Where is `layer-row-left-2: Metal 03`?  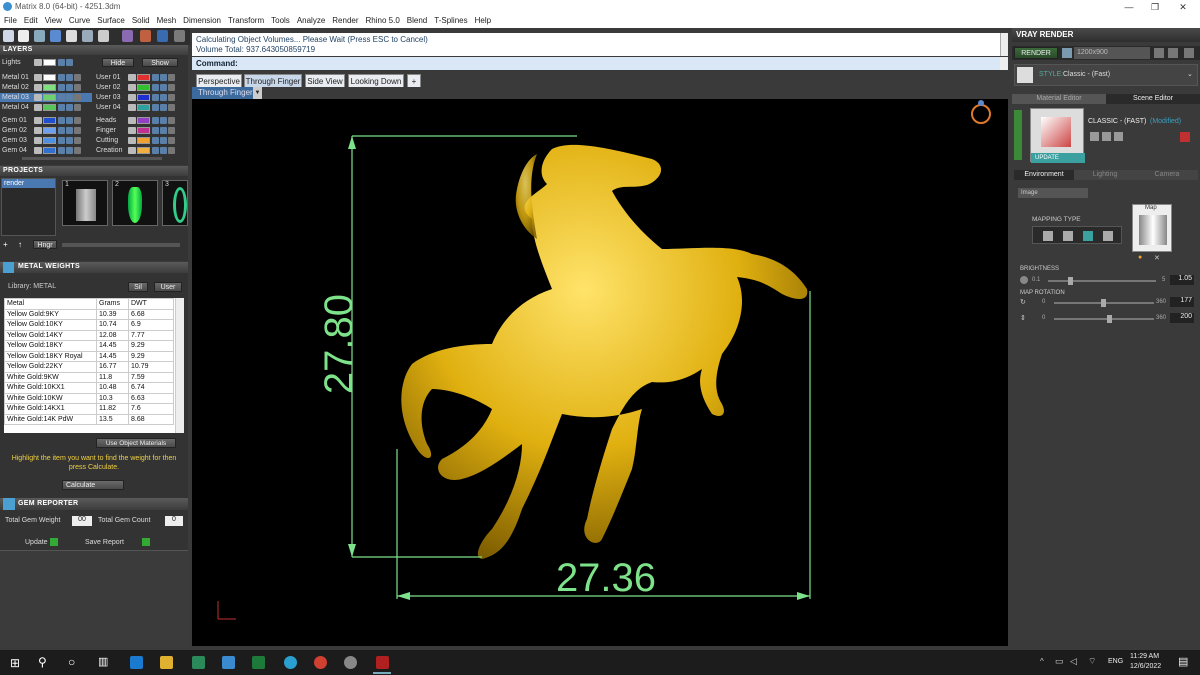 layer-row-left-2: Metal 03 is located at coordinates (46, 97).